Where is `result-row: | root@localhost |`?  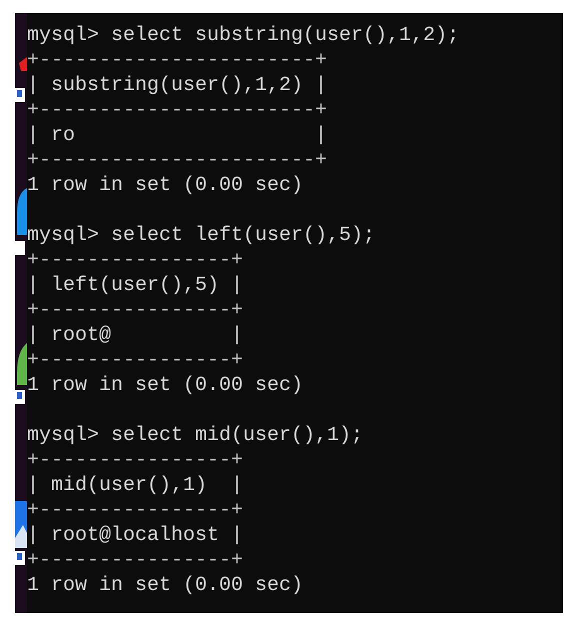
result-row: | root@localhost | is located at coordinates (135, 535).